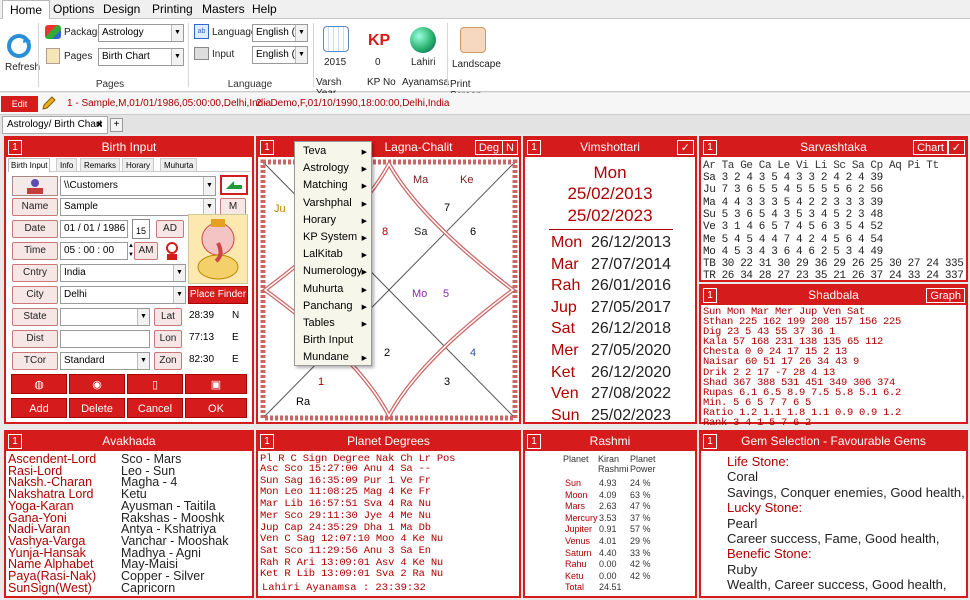 The image size is (970, 600). I want to click on clock-person-icon, so click(172, 251).